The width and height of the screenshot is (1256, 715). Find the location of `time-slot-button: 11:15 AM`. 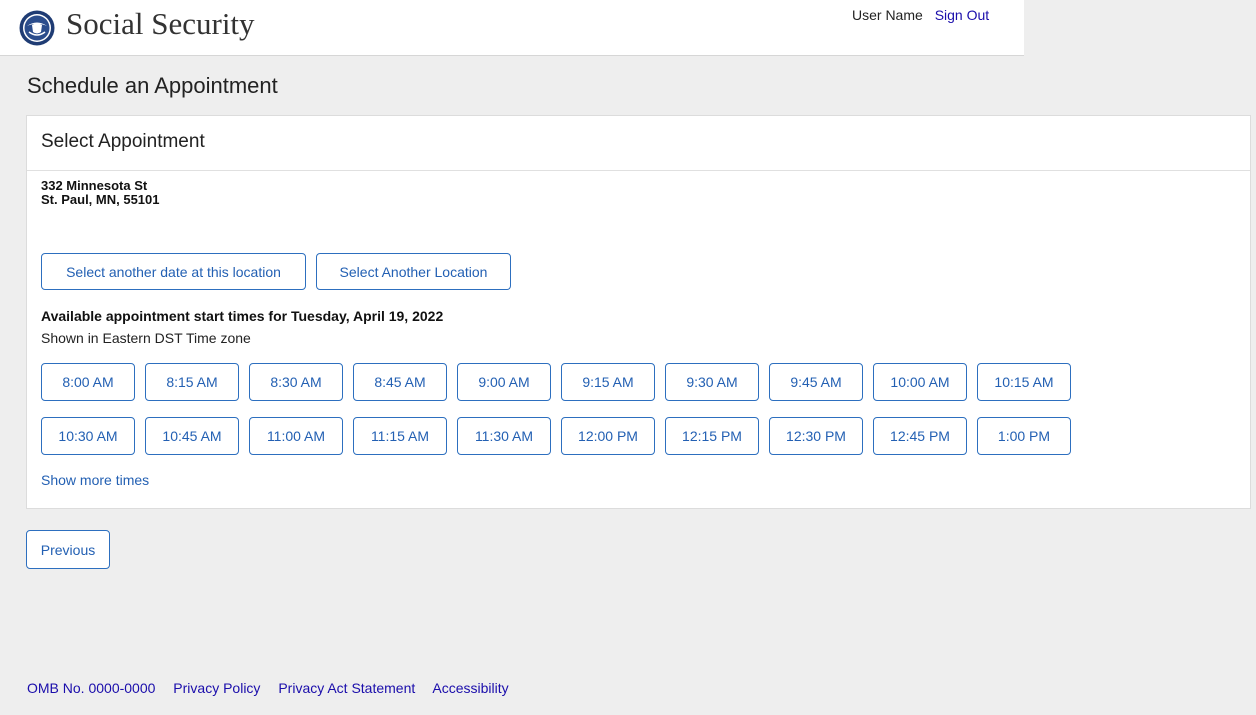

time-slot-button: 11:15 AM is located at coordinates (400, 436).